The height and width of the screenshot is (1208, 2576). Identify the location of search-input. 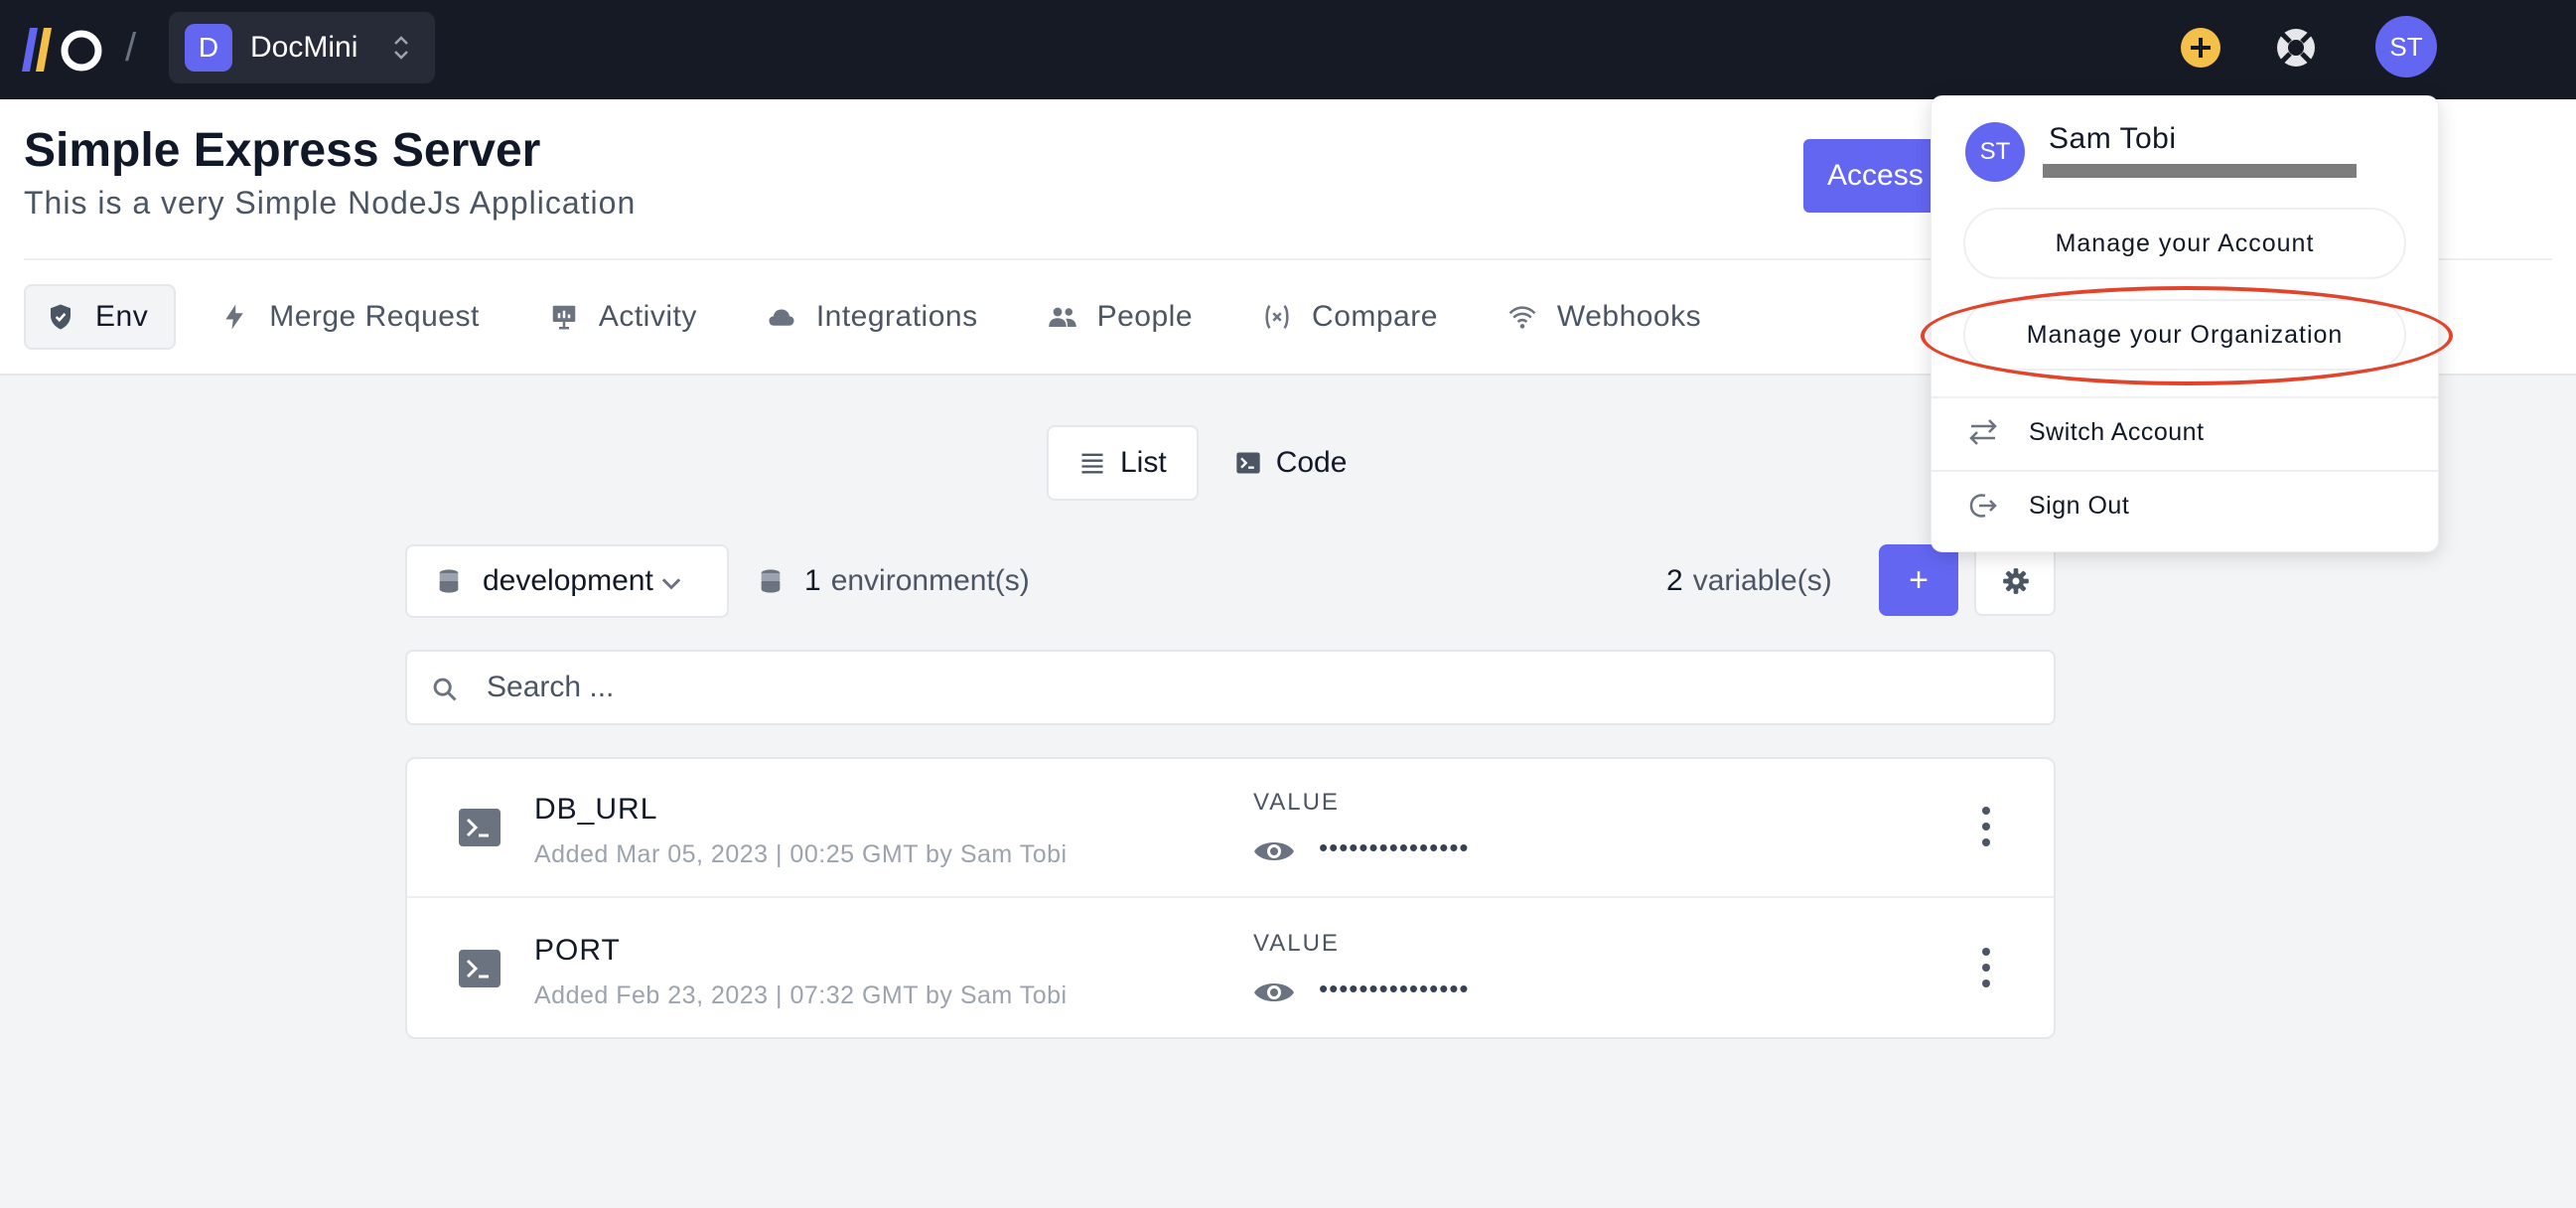
(1231, 687).